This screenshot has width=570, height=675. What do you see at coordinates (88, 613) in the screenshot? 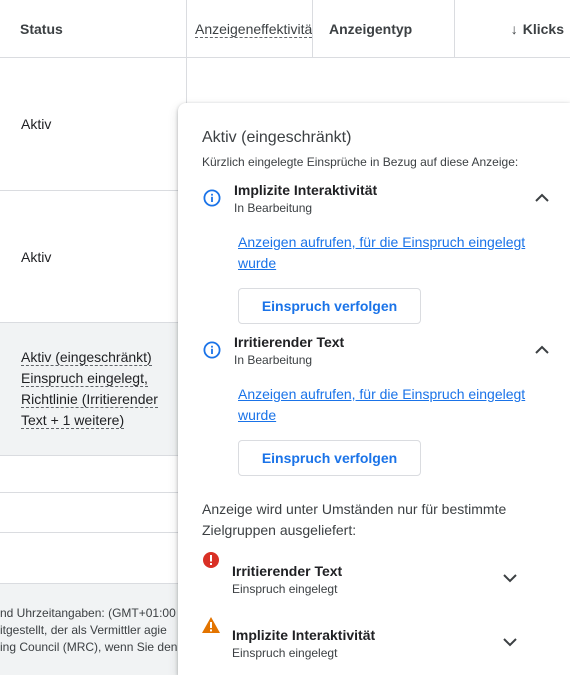
I see `footer-text: nd Uhrzeitangaben: (GMT+01:00` at bounding box center [88, 613].